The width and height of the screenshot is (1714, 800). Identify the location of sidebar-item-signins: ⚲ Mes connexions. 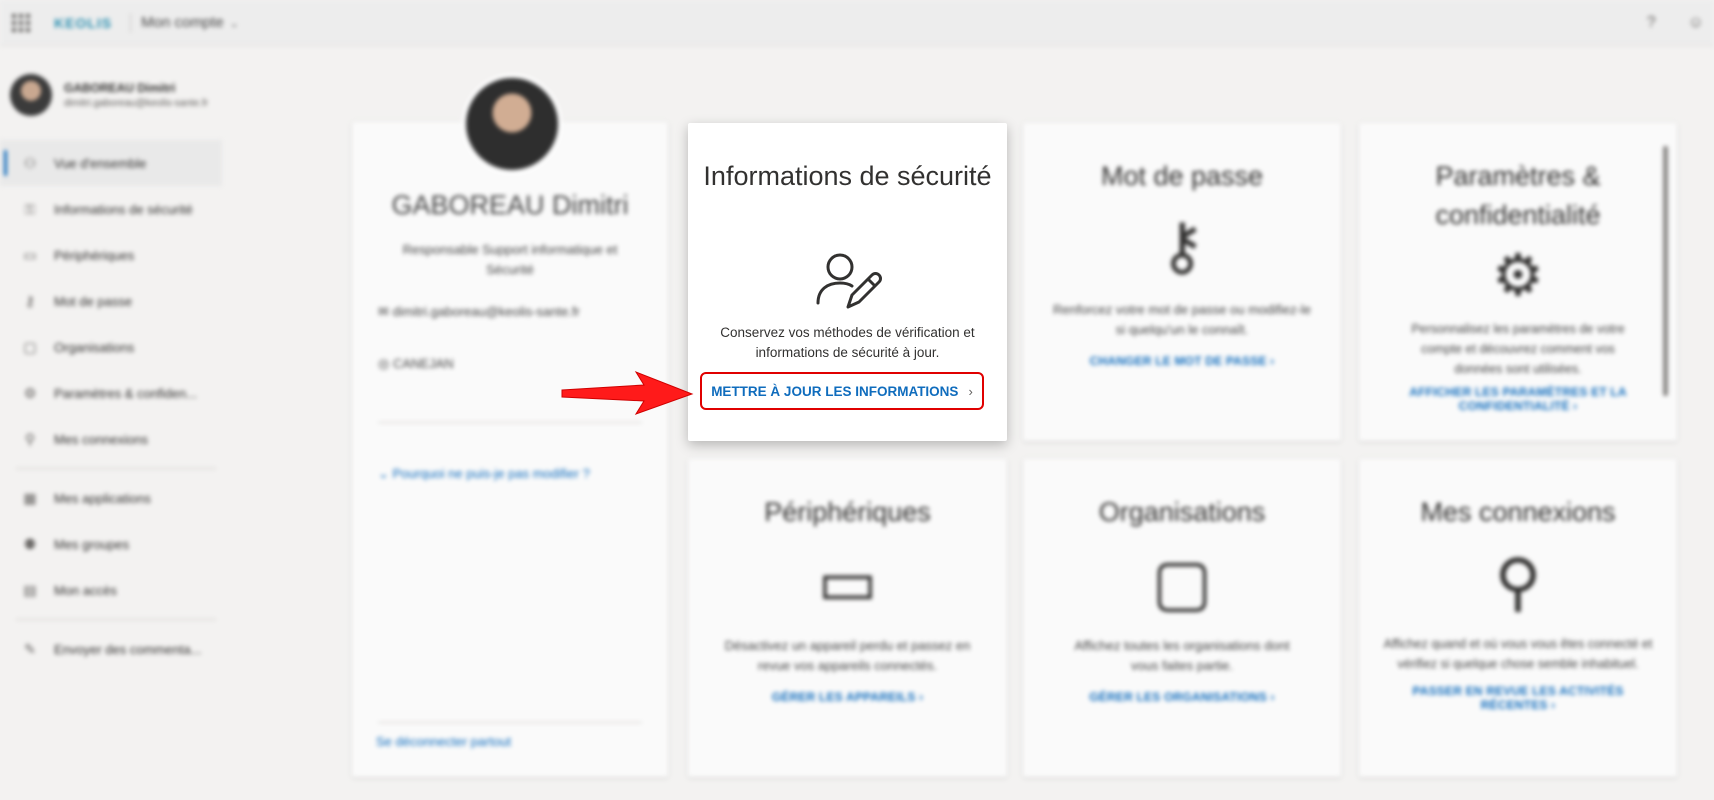
(112, 439).